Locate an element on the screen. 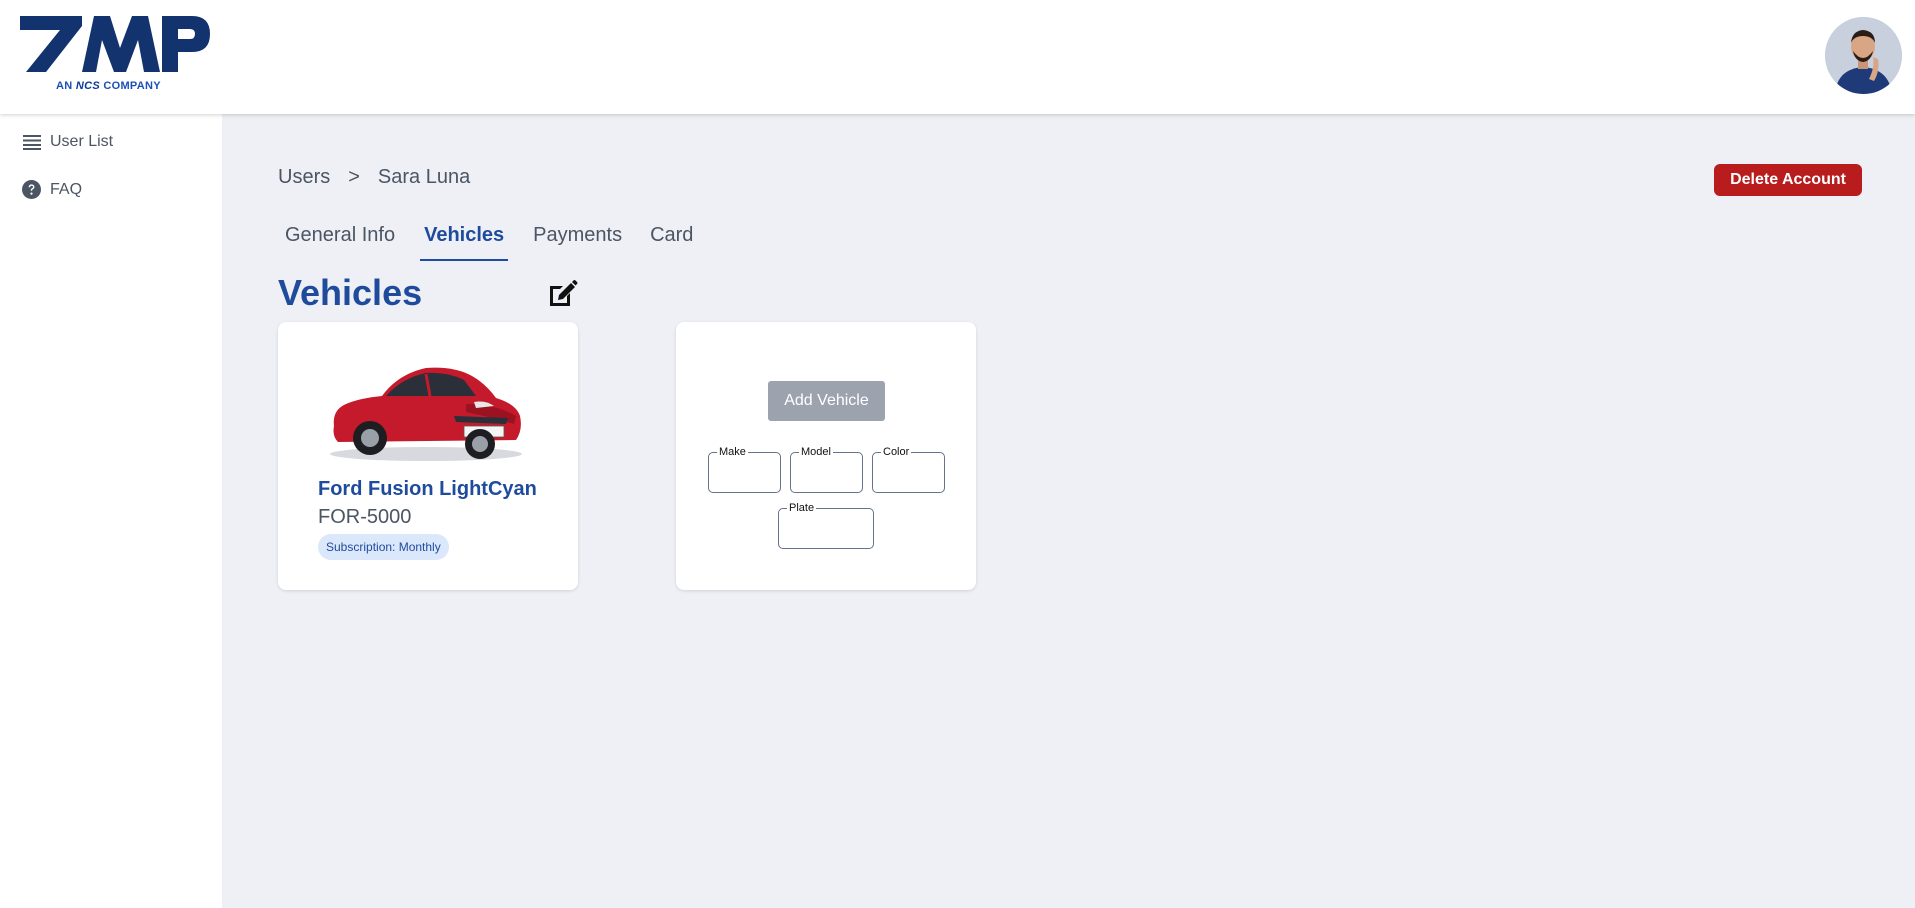  plate-field-label: Plate is located at coordinates (802, 508).